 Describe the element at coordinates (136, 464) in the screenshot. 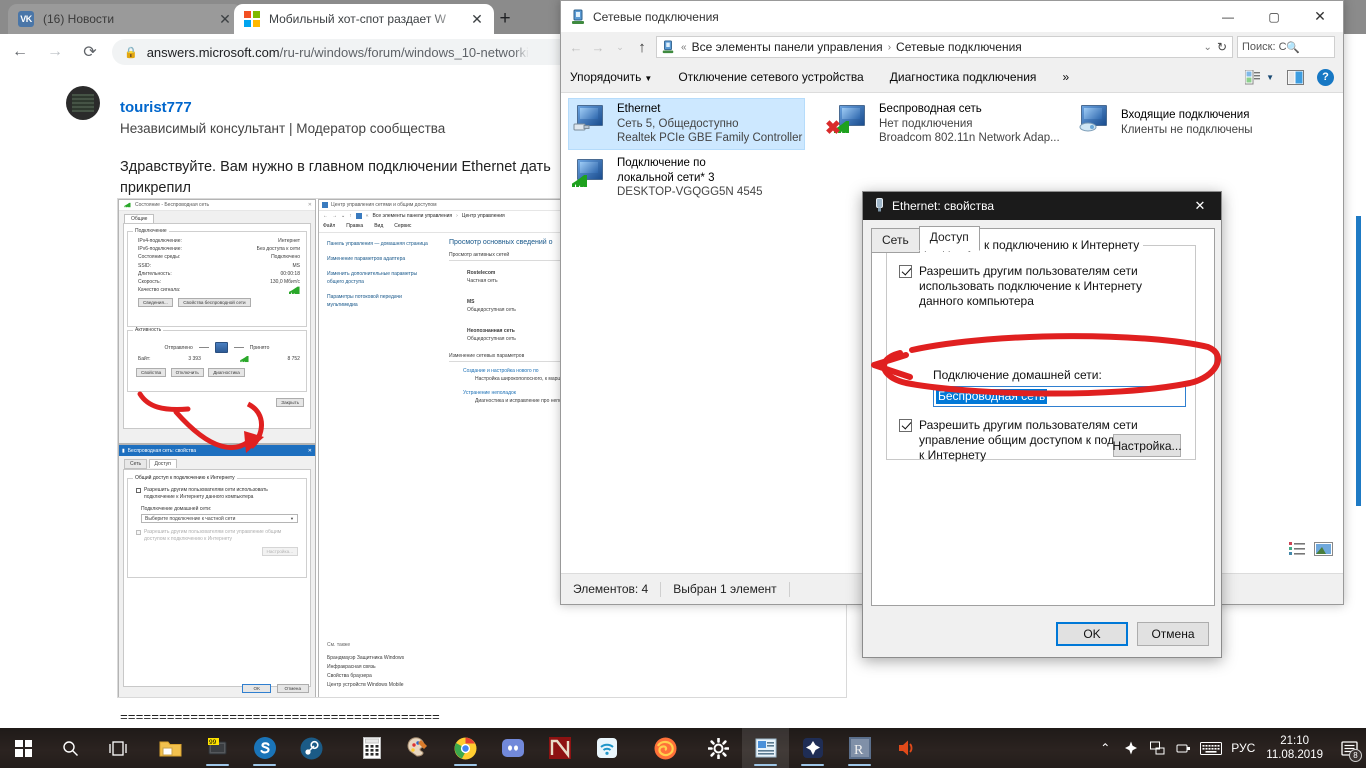

I see `embedded-tab-network: Сеть` at that location.